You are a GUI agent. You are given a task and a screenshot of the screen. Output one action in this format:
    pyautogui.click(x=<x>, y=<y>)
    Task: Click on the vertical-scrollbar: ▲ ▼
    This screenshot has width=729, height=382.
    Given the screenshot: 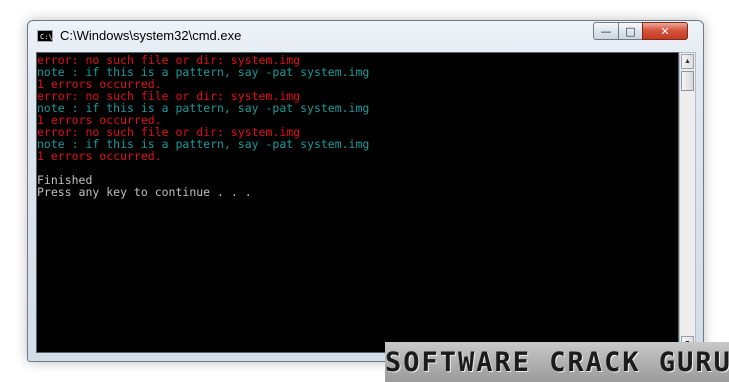 What is the action you would take?
    pyautogui.click(x=687, y=202)
    